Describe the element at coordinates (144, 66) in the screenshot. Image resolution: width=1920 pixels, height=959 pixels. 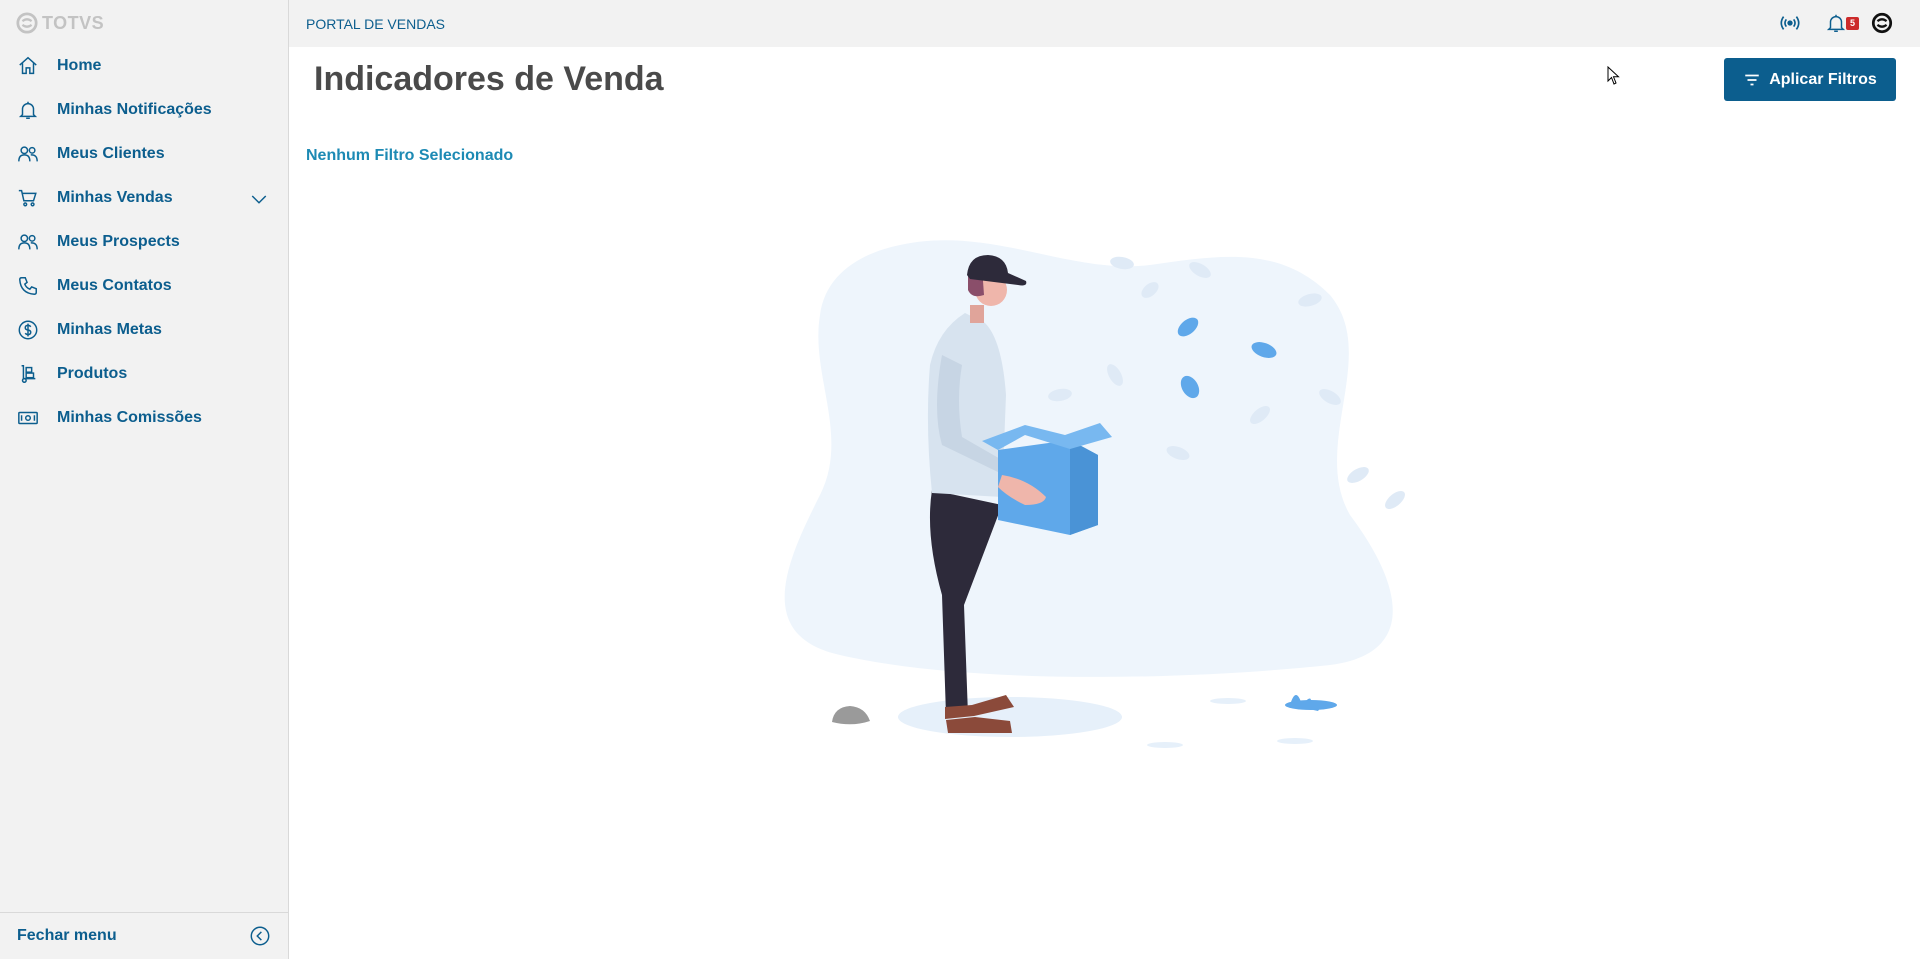
I see `sidebar-item-home: Home` at that location.